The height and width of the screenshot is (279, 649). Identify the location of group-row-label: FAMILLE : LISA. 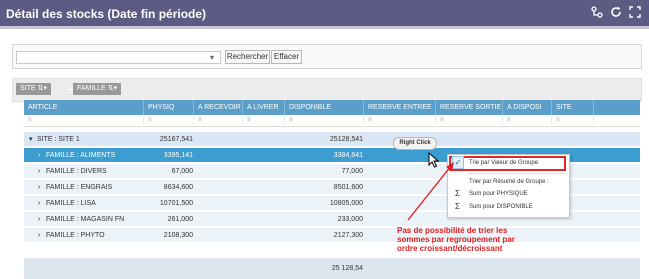
(71, 203).